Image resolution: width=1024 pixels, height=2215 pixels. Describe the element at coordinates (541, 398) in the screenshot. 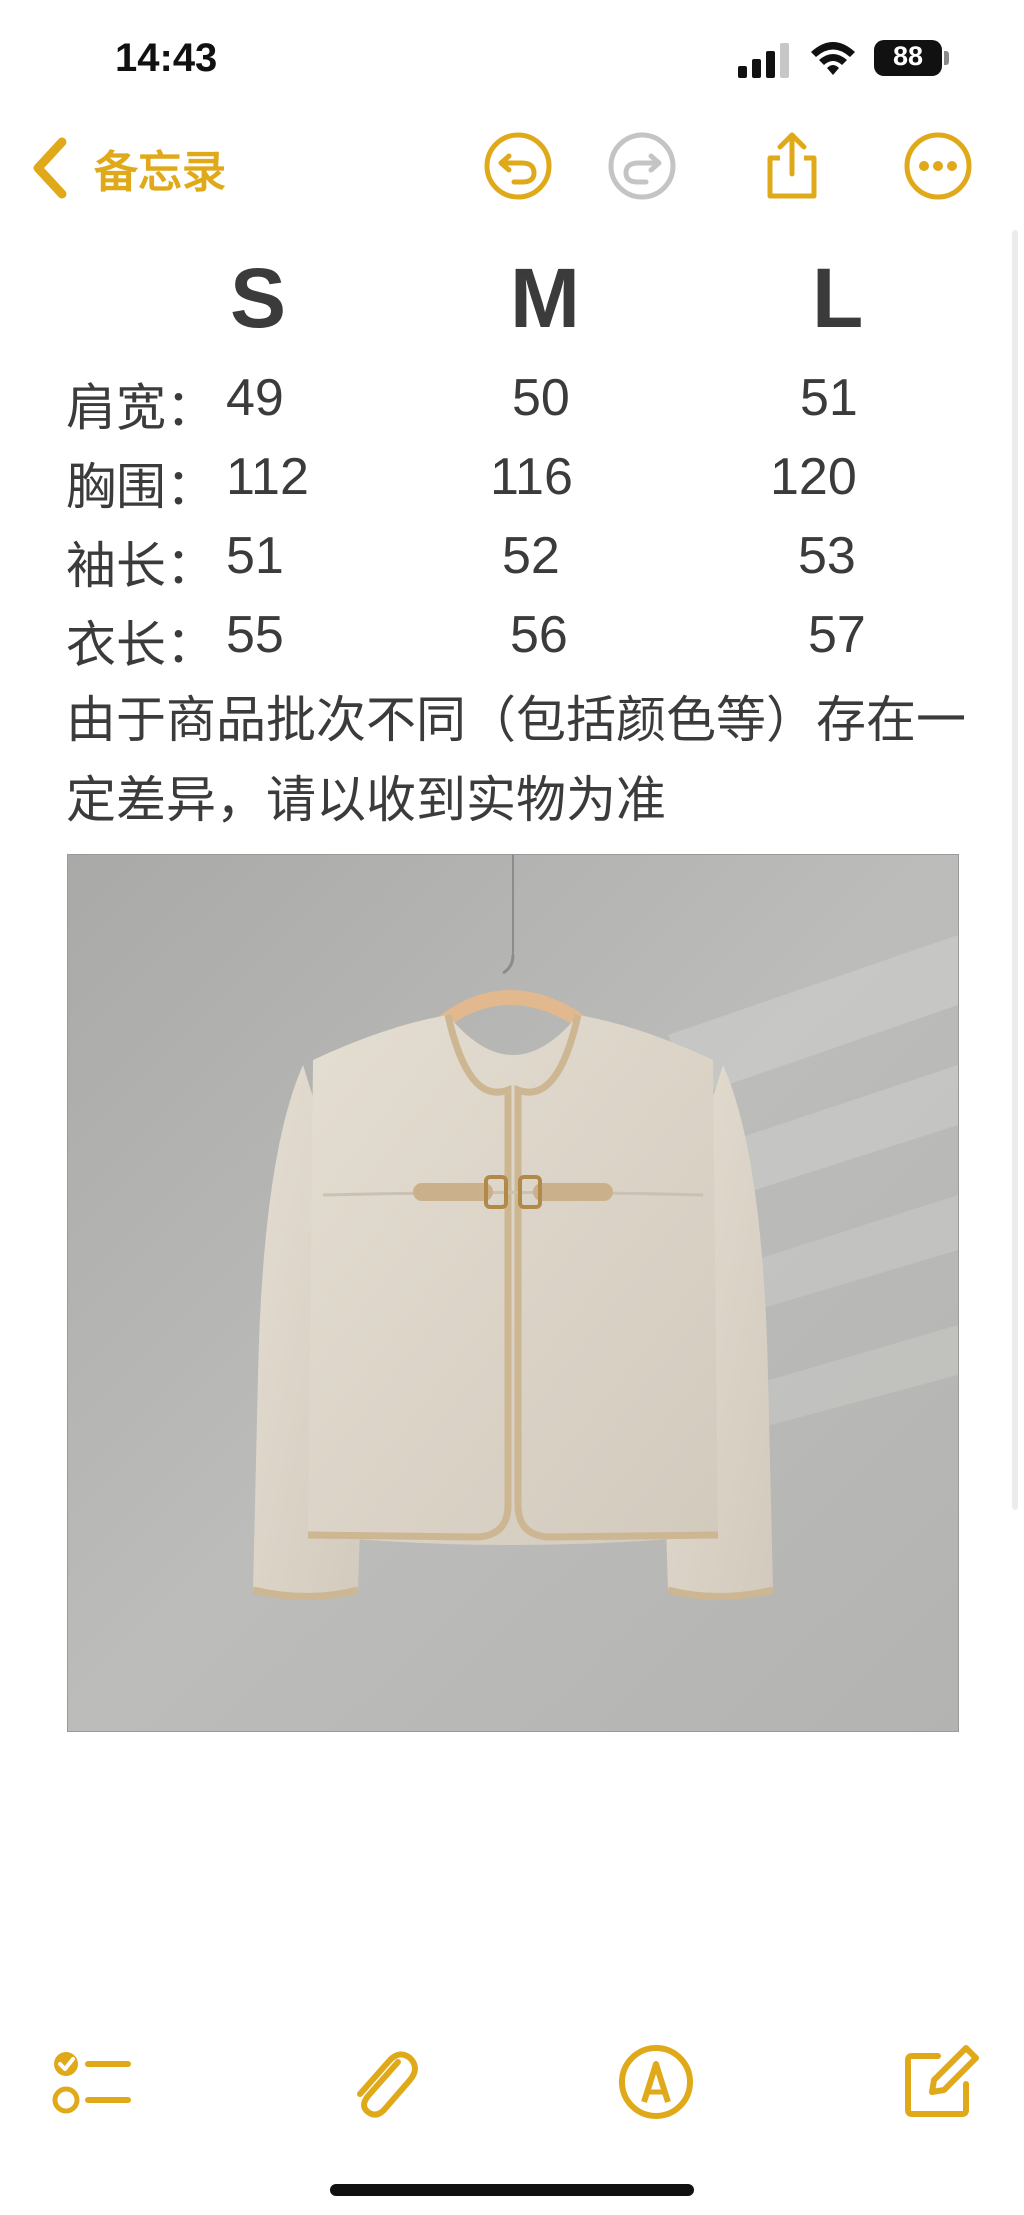

I see `size-value: 50` at that location.